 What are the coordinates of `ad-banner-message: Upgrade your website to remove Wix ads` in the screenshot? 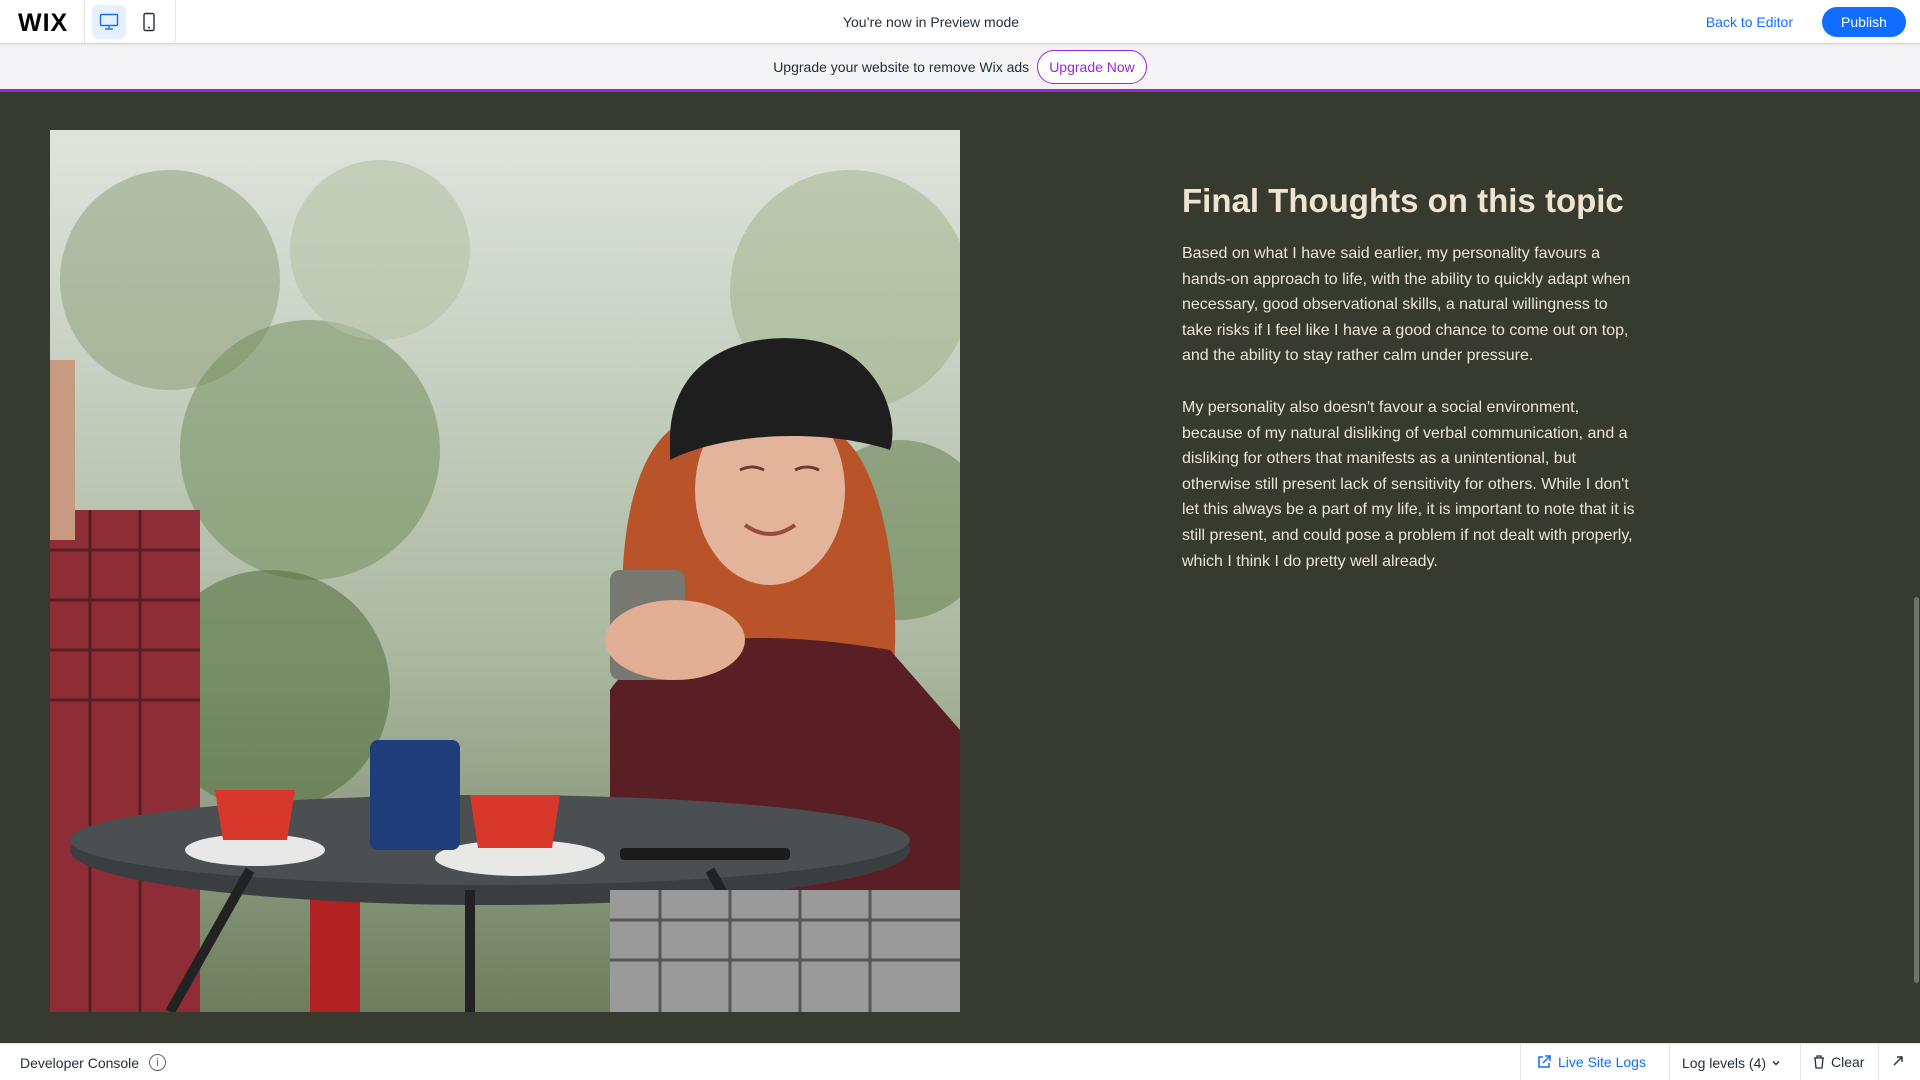 It's located at (901, 66).